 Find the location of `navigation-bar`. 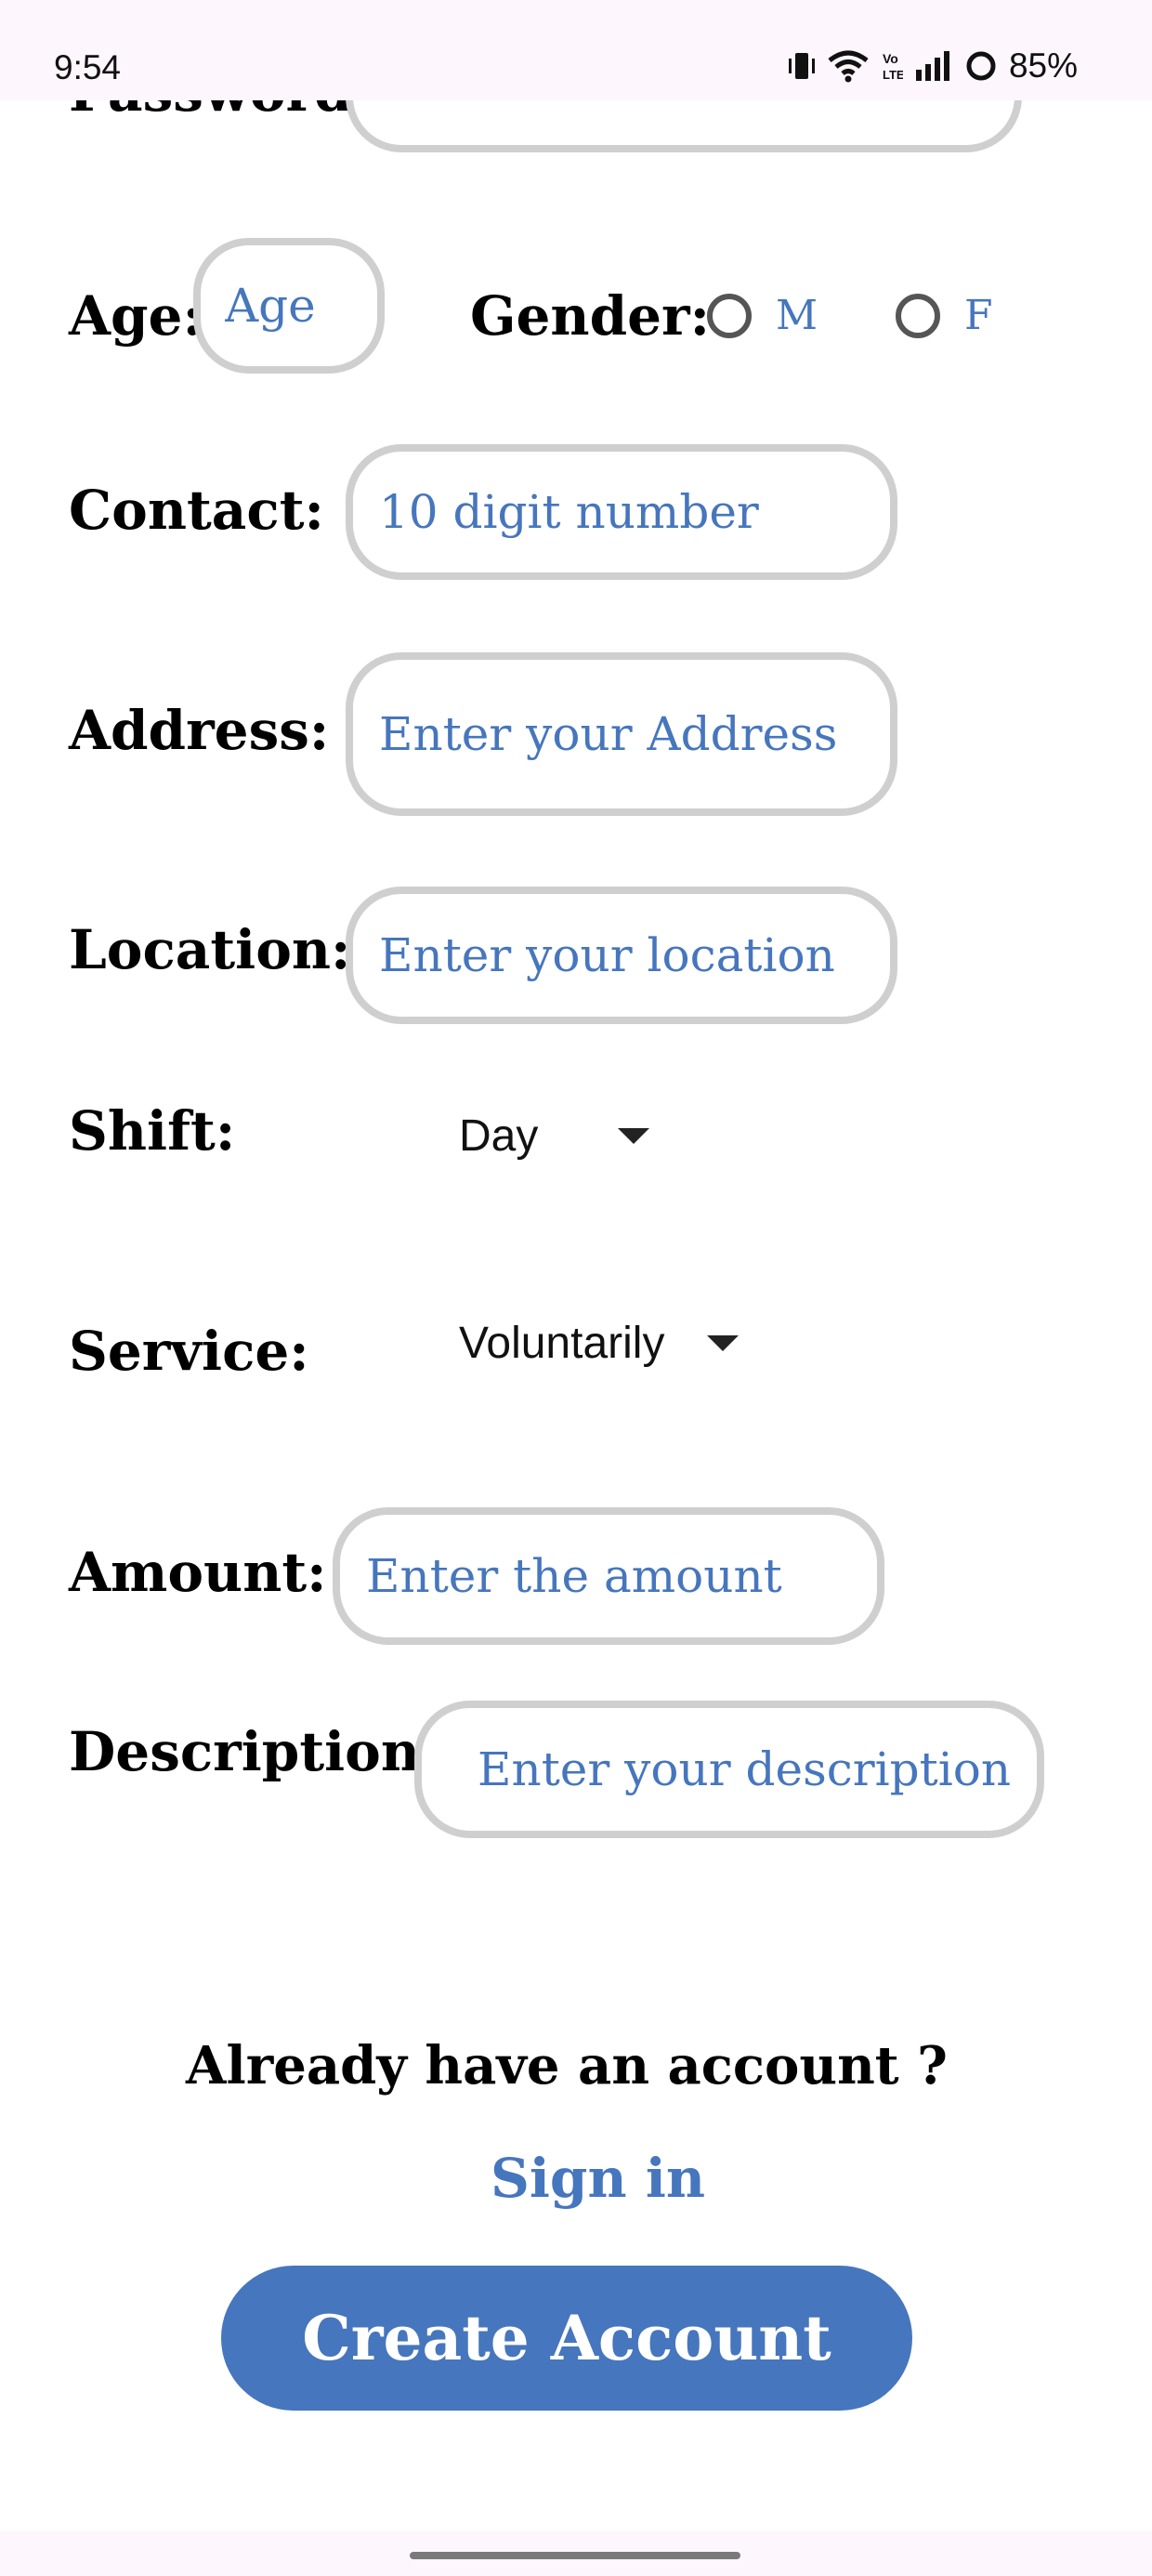

navigation-bar is located at coordinates (576, 2553).